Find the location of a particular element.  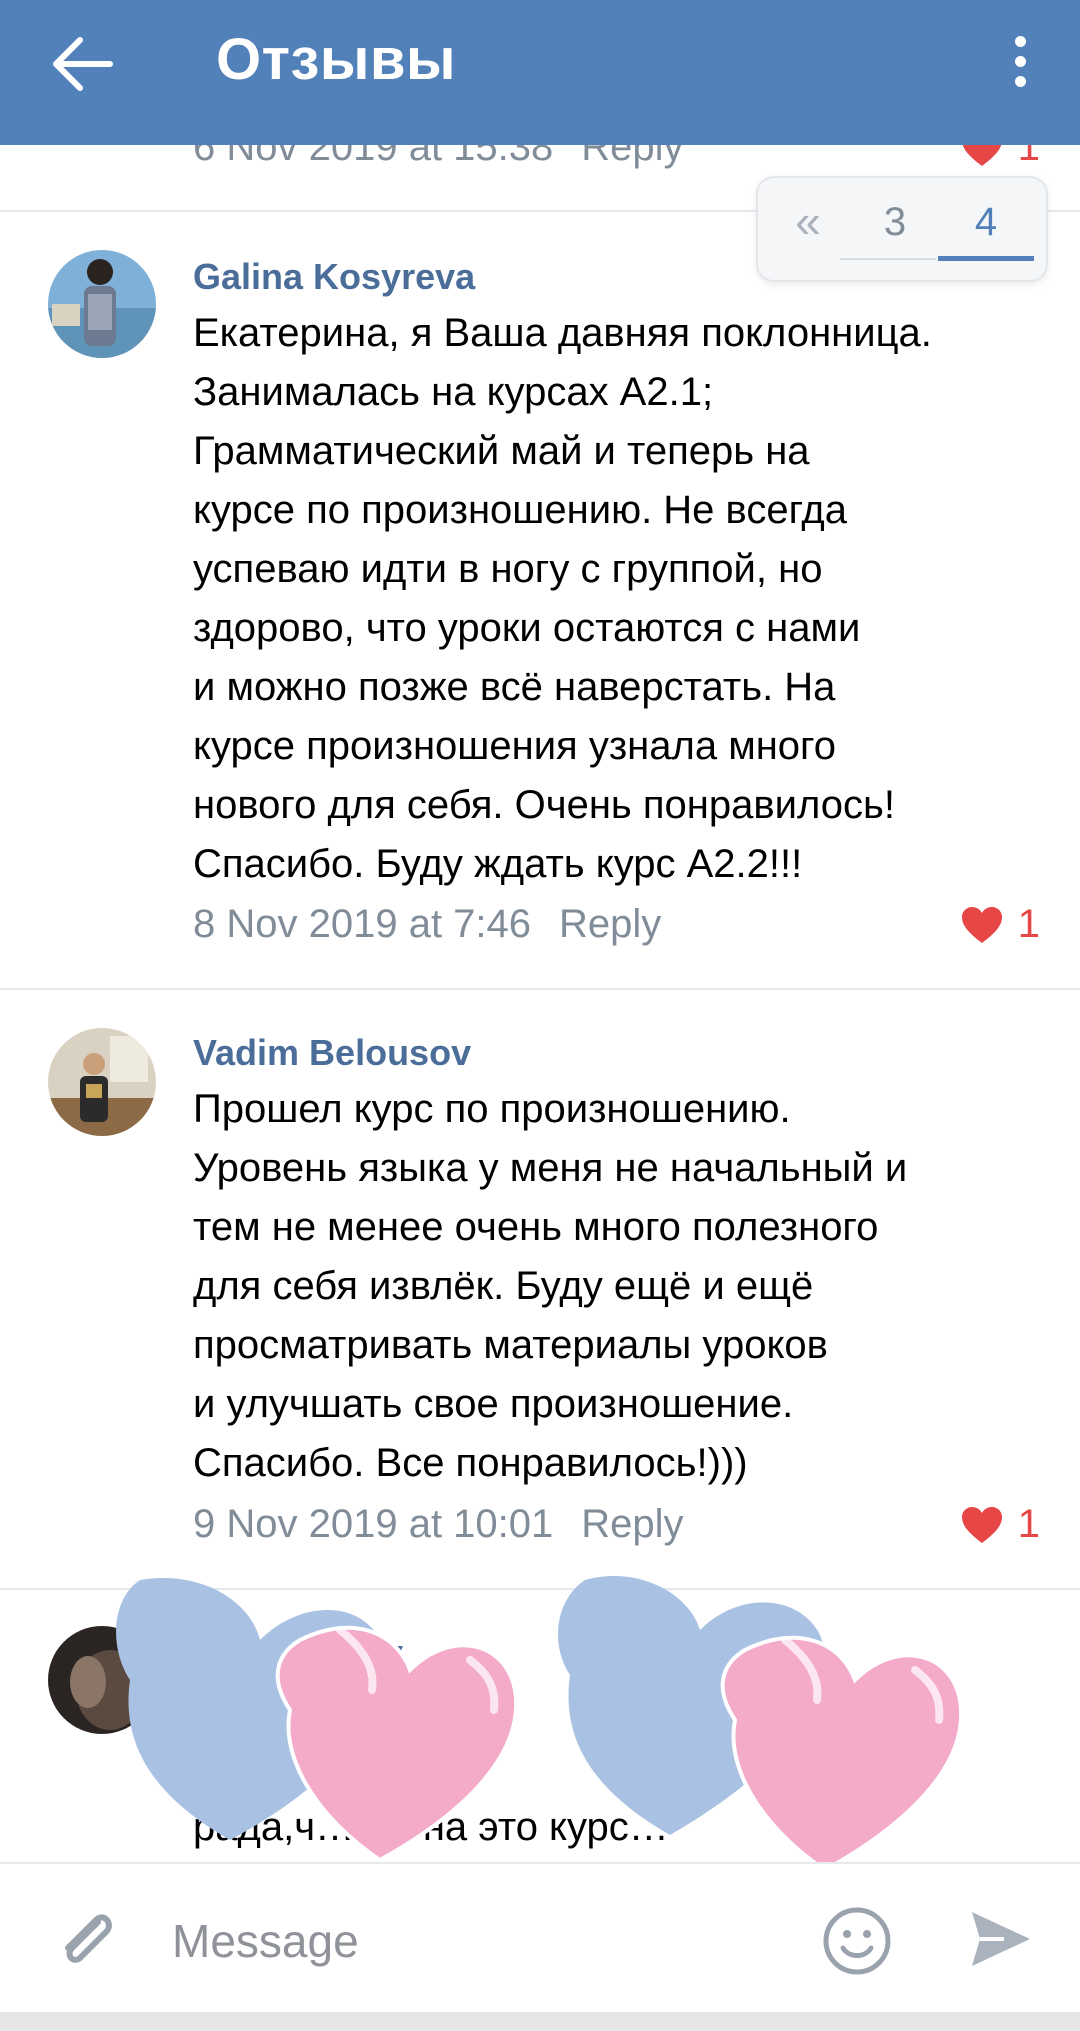

emoji-button is located at coordinates (857, 1941).